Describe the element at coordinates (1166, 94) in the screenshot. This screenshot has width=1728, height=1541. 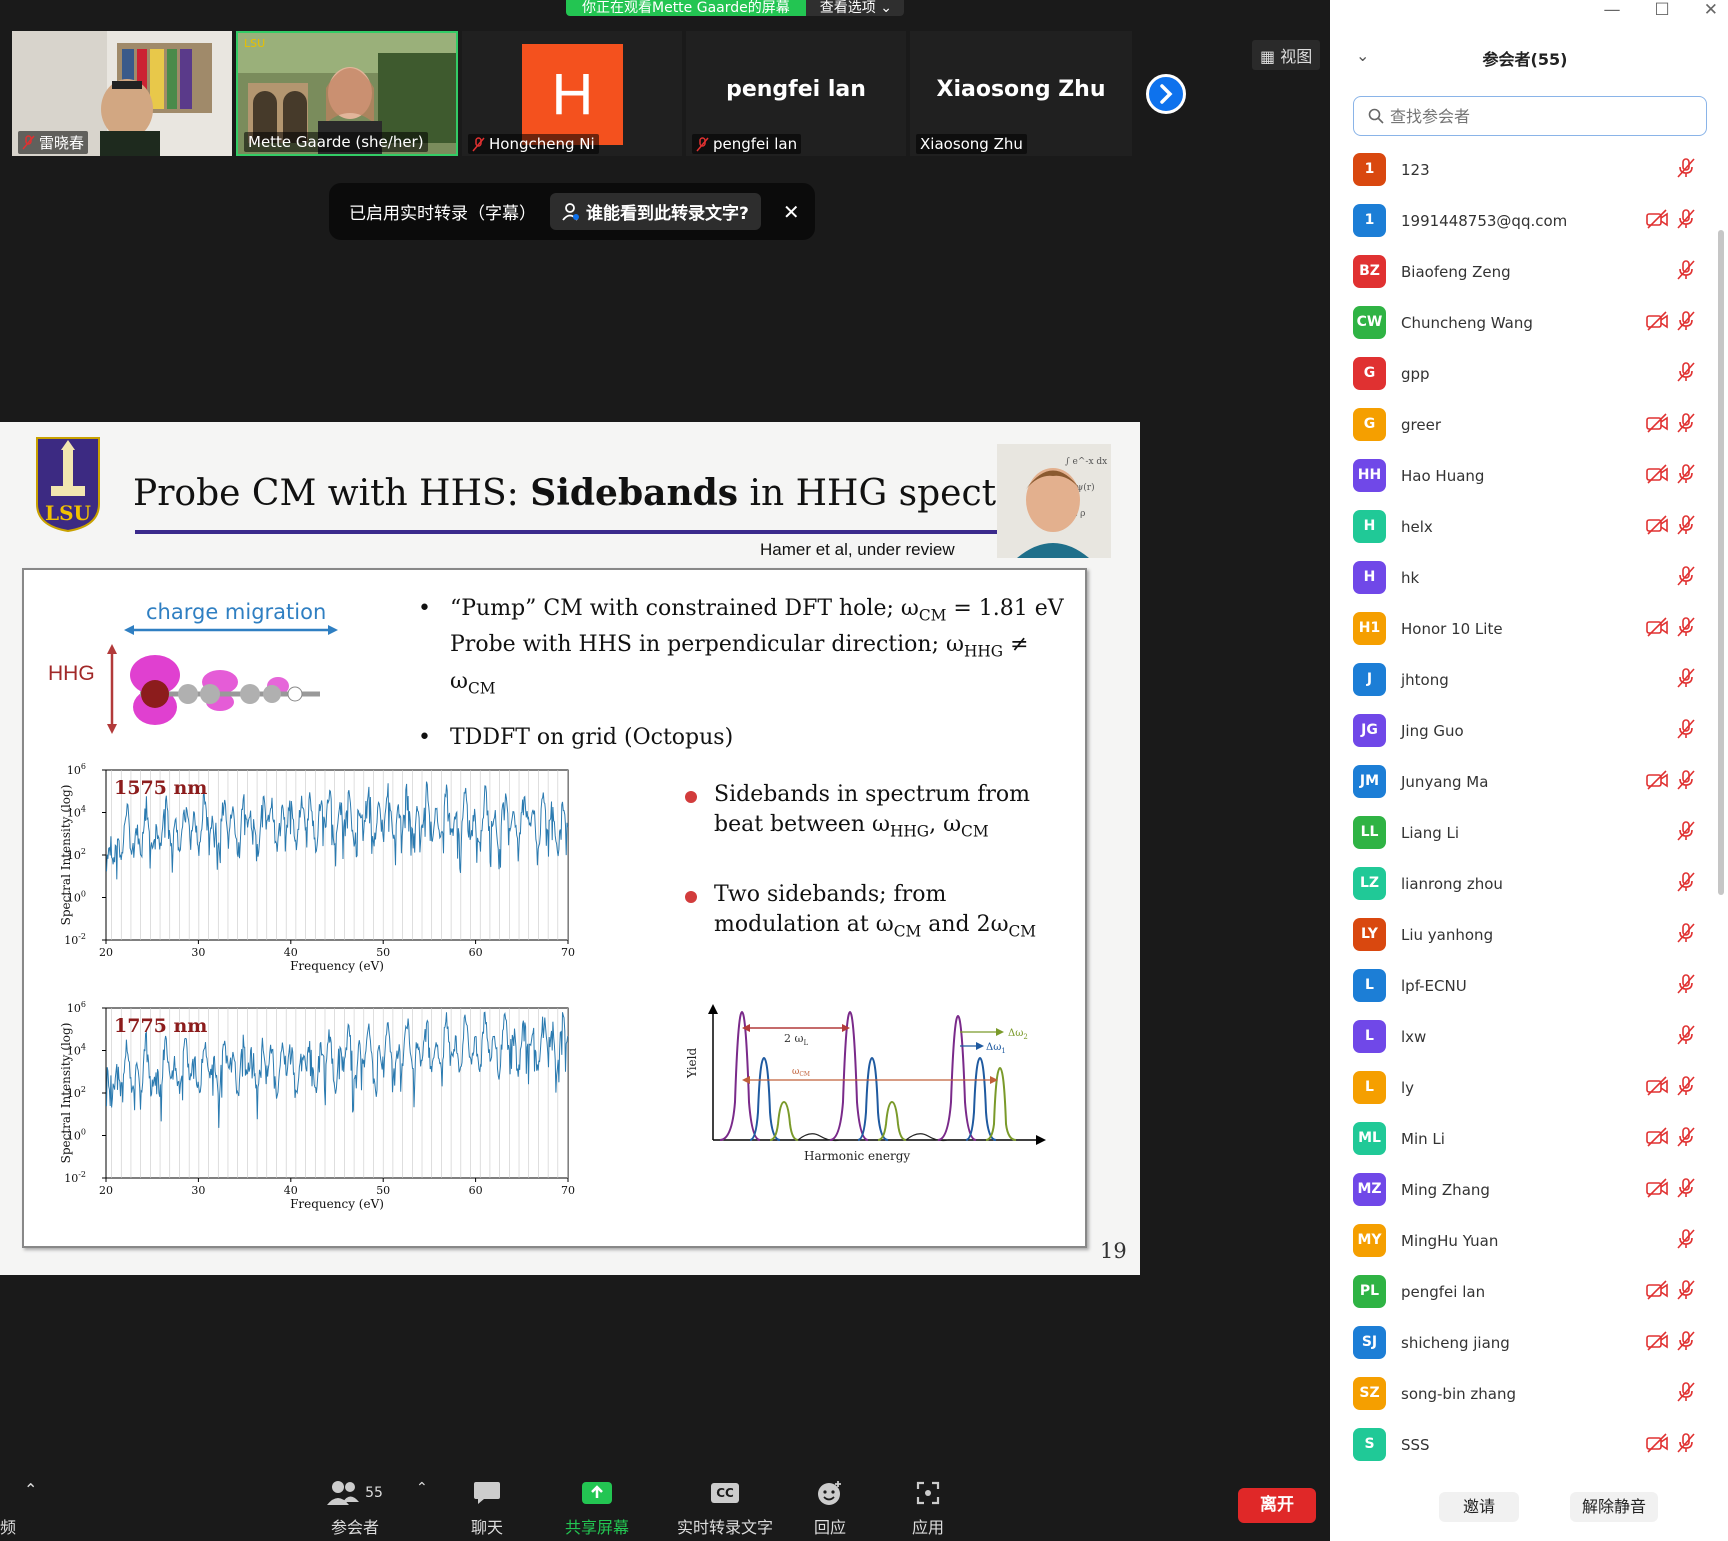
I see `next-page-button` at that location.